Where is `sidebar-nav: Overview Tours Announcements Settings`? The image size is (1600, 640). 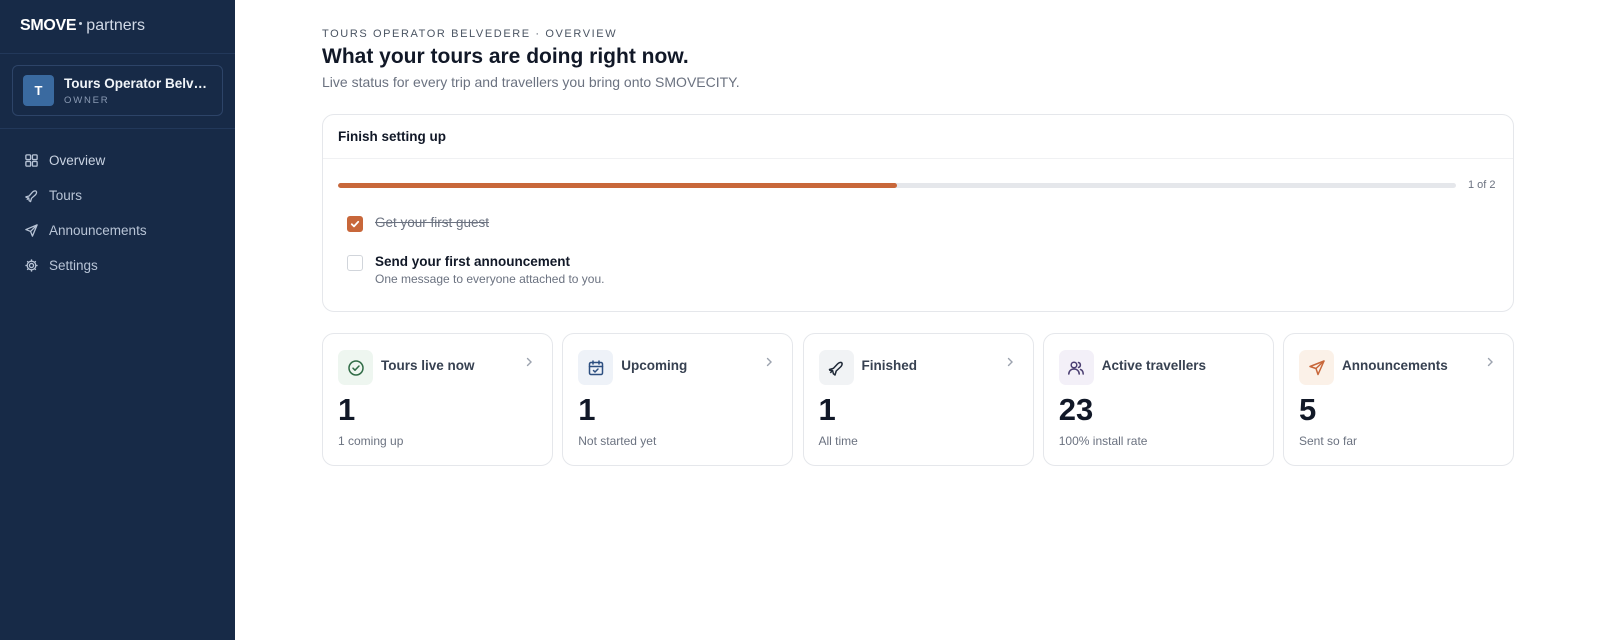 sidebar-nav: Overview Tours Announcements Settings is located at coordinates (117, 206).